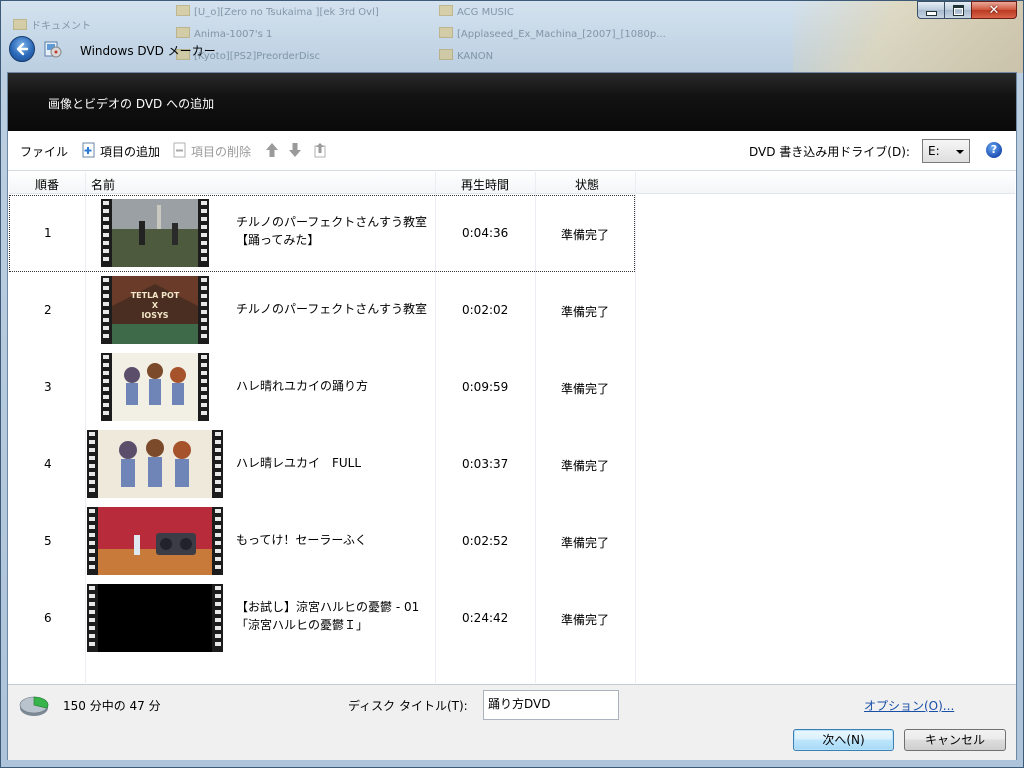 The image size is (1024, 768). What do you see at coordinates (44, 151) in the screenshot?
I see `file-menu: ファイル` at bounding box center [44, 151].